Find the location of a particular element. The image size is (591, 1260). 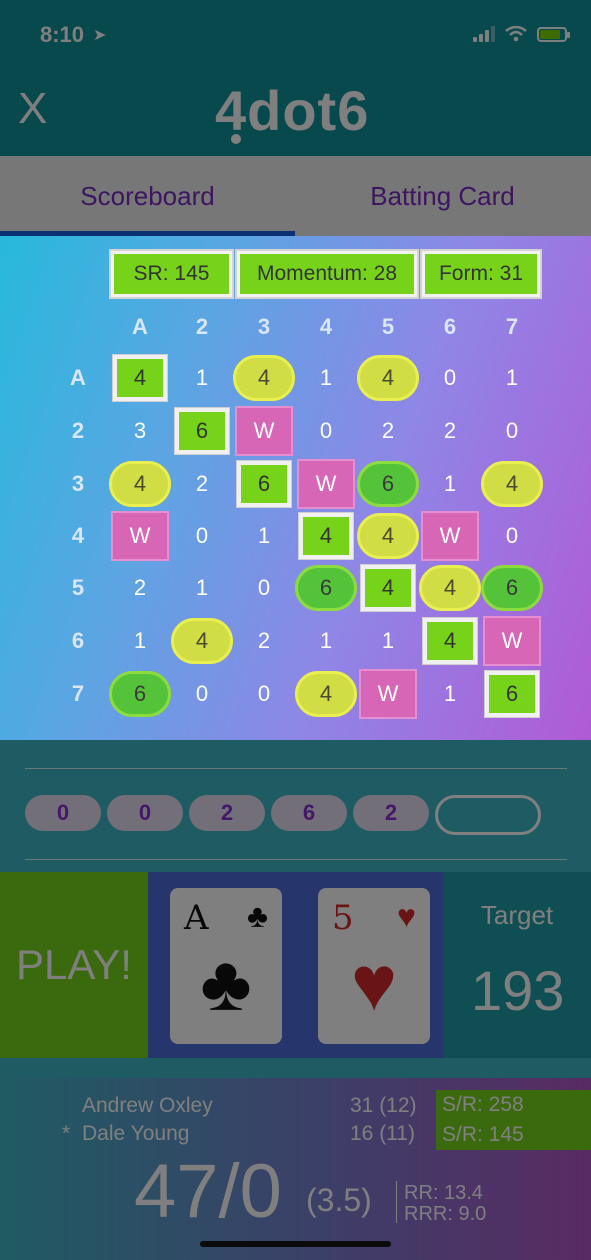

column-header: 7 is located at coordinates (512, 326).